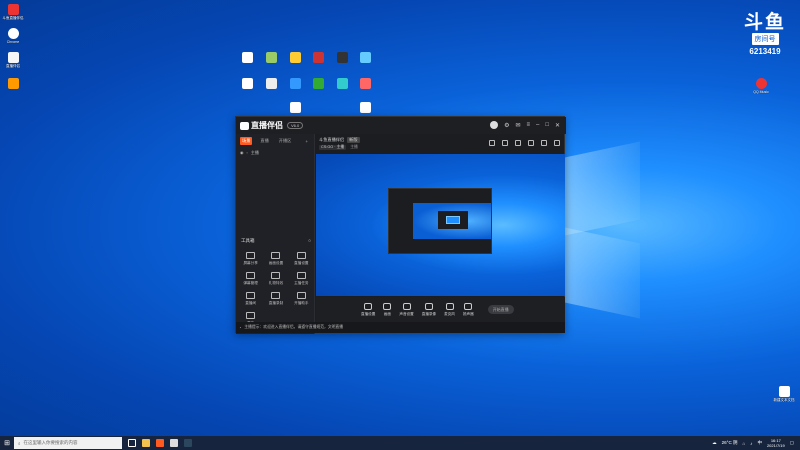  I want to click on chat-icon, so click(531, 143).